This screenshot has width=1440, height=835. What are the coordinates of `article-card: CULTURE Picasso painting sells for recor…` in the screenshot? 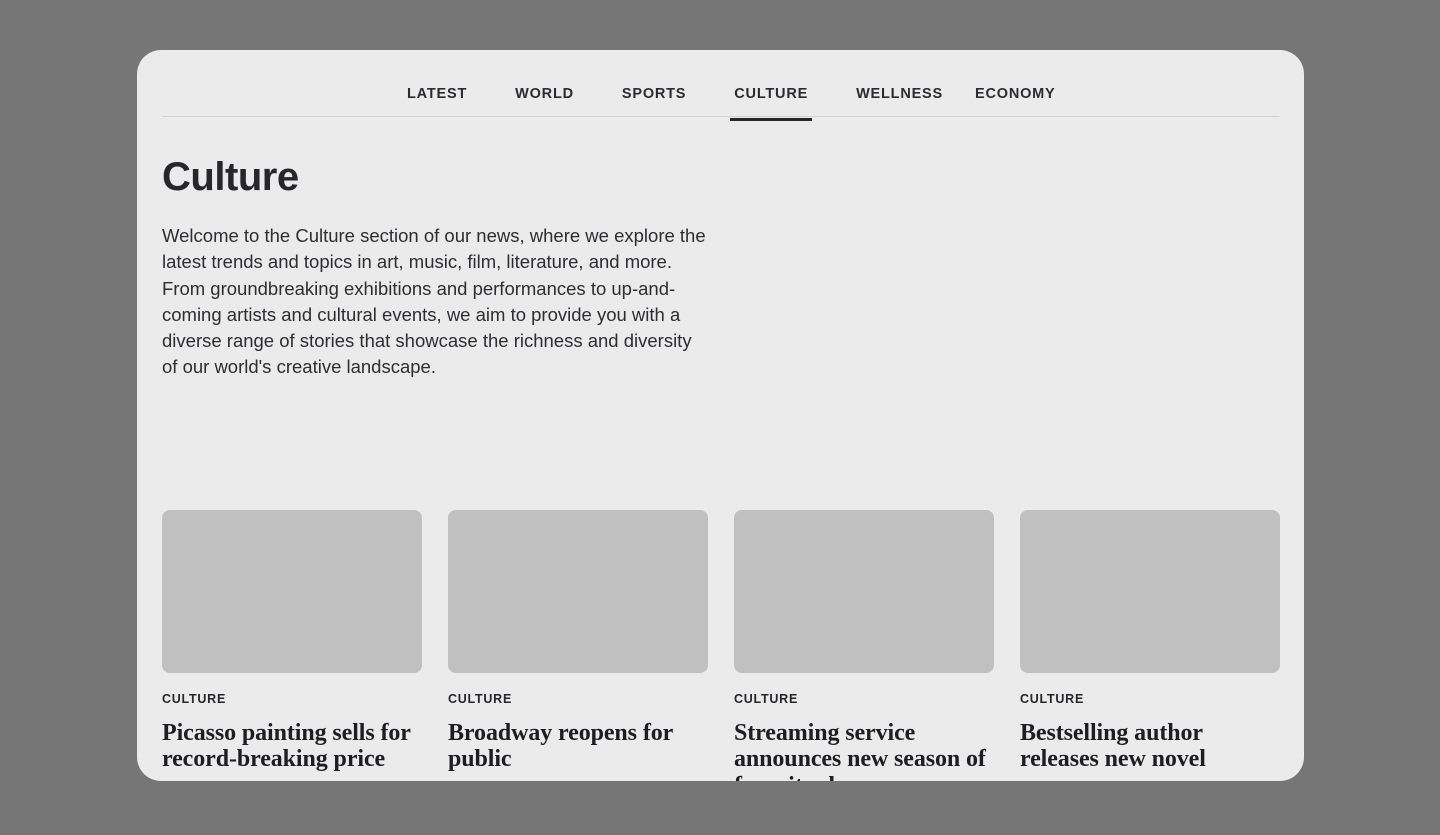 It's located at (292, 645).